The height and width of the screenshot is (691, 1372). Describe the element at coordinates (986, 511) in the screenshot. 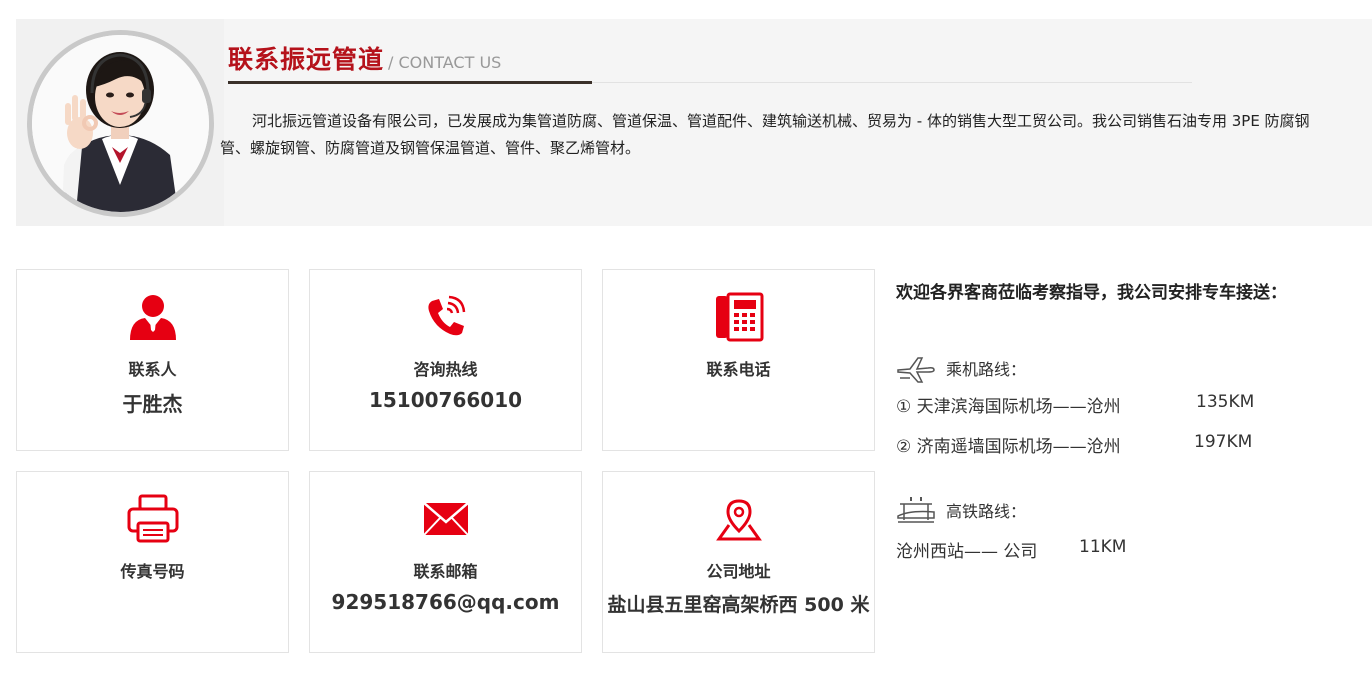

I see `rail-route-title: 高铁路线：` at that location.